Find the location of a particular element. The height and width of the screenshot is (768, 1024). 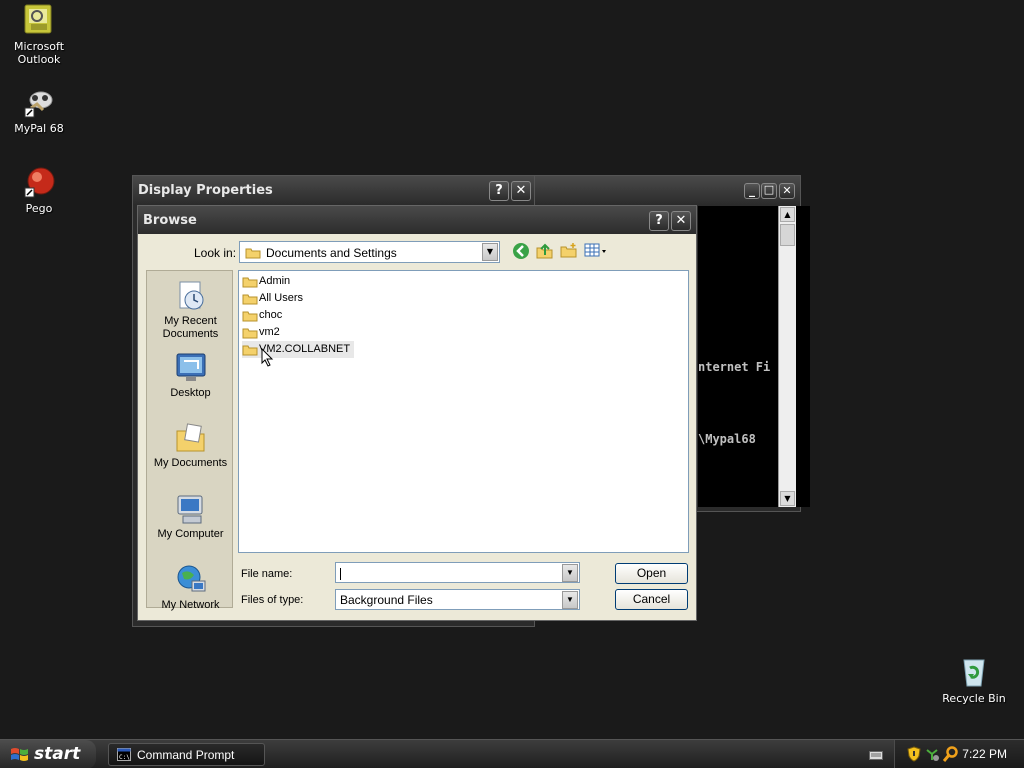

desktop-icon-mypal: MyPal 68 is located at coordinates (39, 110).